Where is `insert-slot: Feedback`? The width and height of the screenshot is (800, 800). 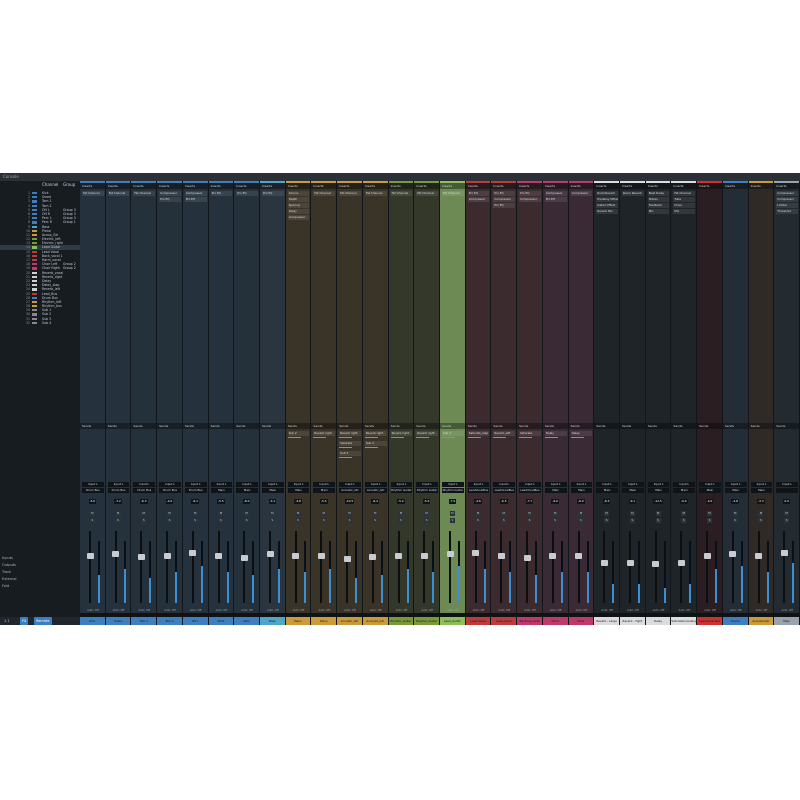 insert-slot: Feedback is located at coordinates (658, 205).